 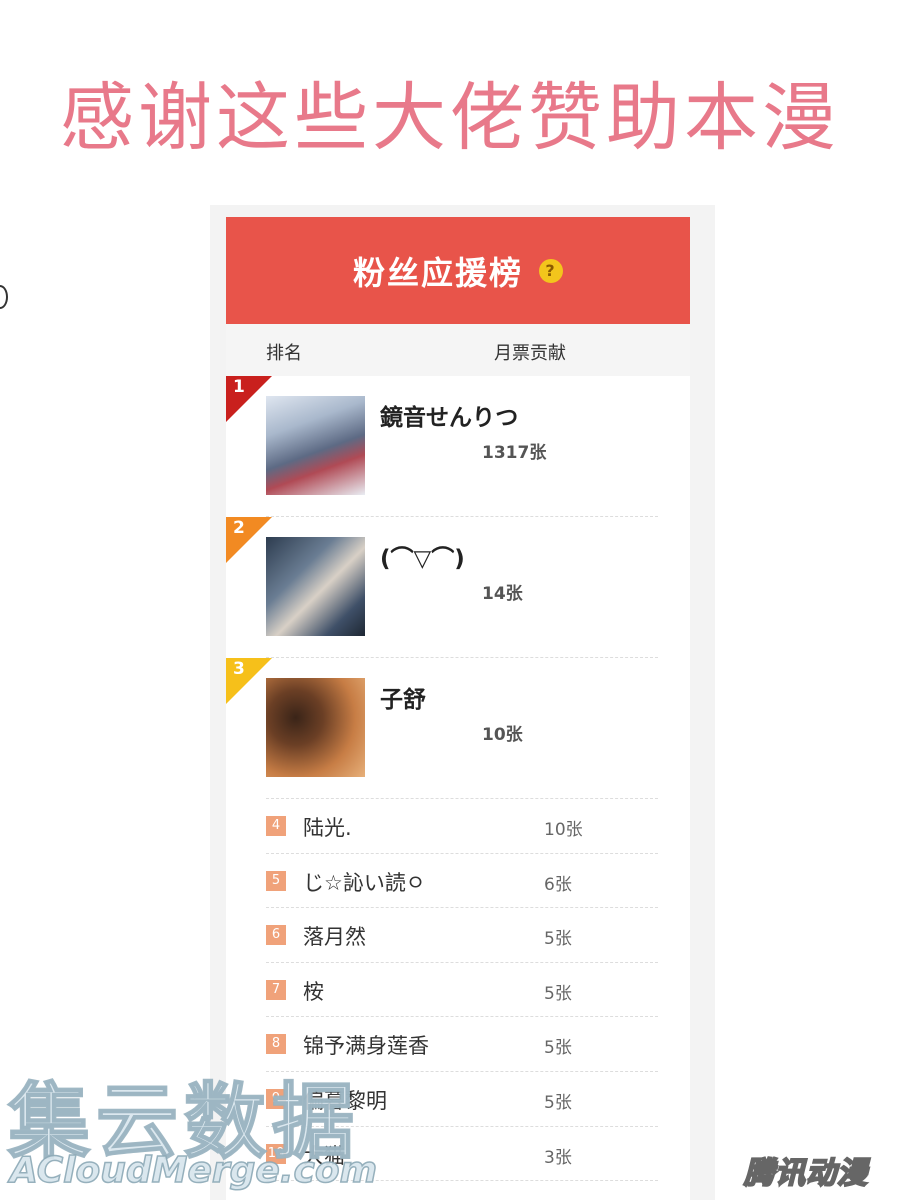 What do you see at coordinates (276, 826) in the screenshot?
I see `rank-badge: 4` at bounding box center [276, 826].